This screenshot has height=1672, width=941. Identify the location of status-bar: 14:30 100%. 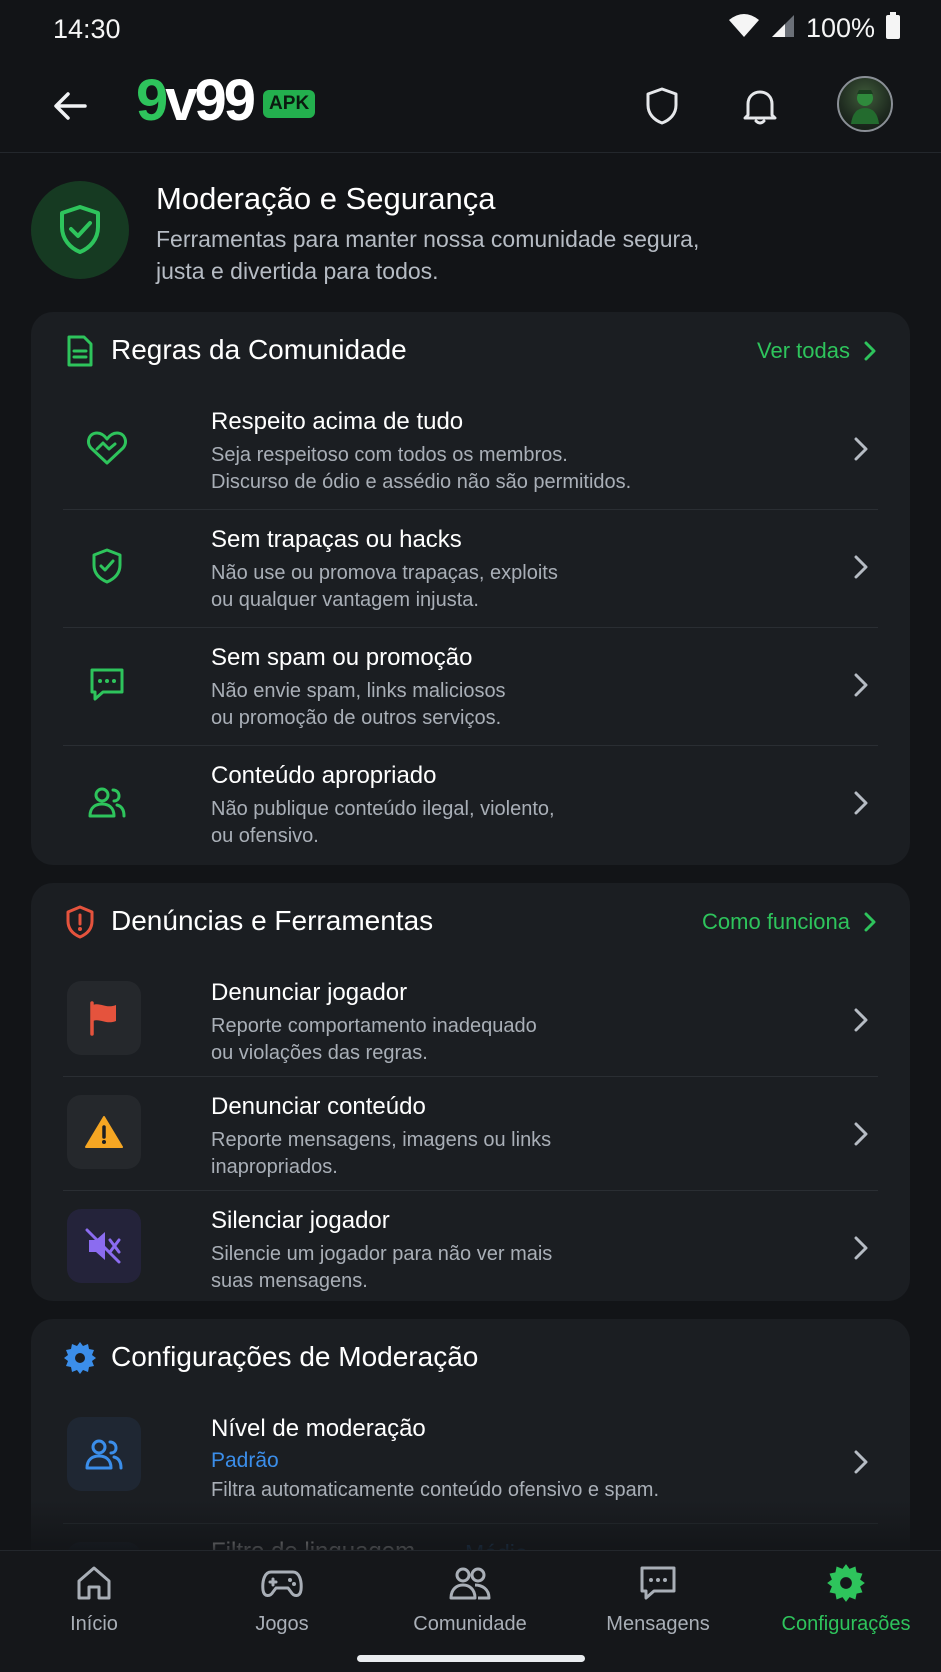
(470, 30).